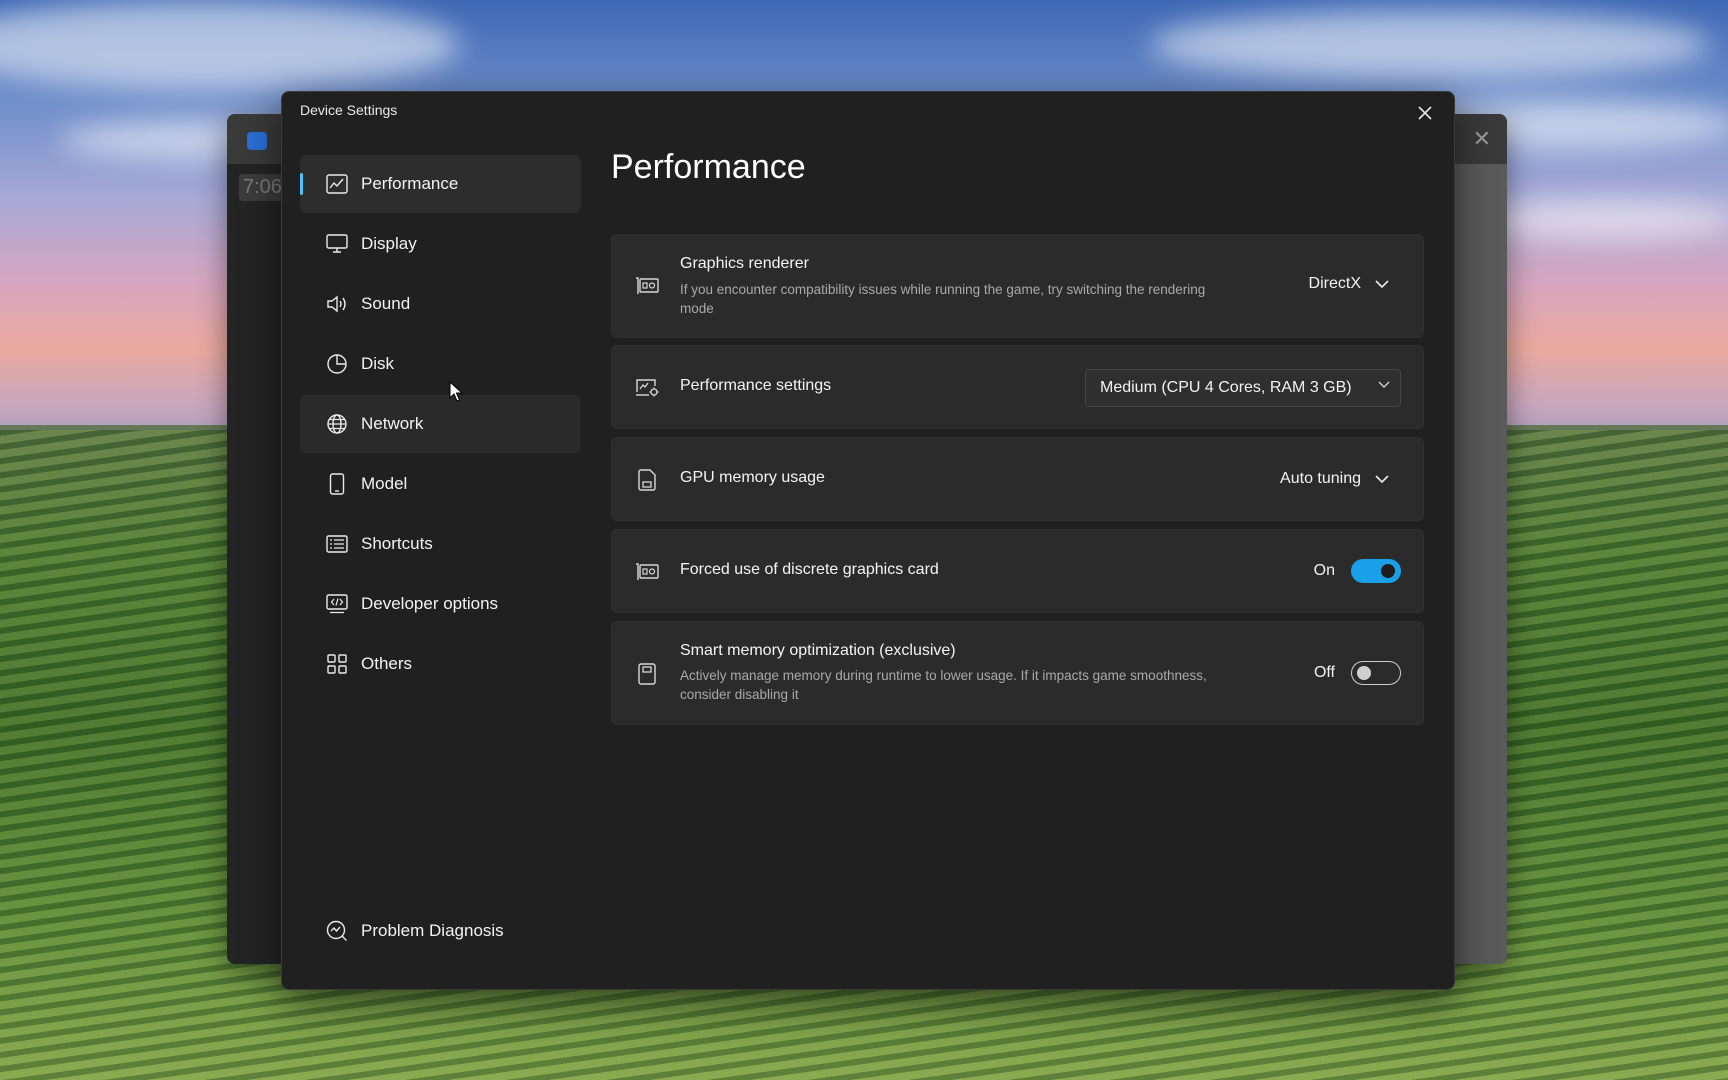 Image resolution: width=1728 pixels, height=1080 pixels. Describe the element at coordinates (708, 167) in the screenshot. I see `page-title: Performance` at that location.